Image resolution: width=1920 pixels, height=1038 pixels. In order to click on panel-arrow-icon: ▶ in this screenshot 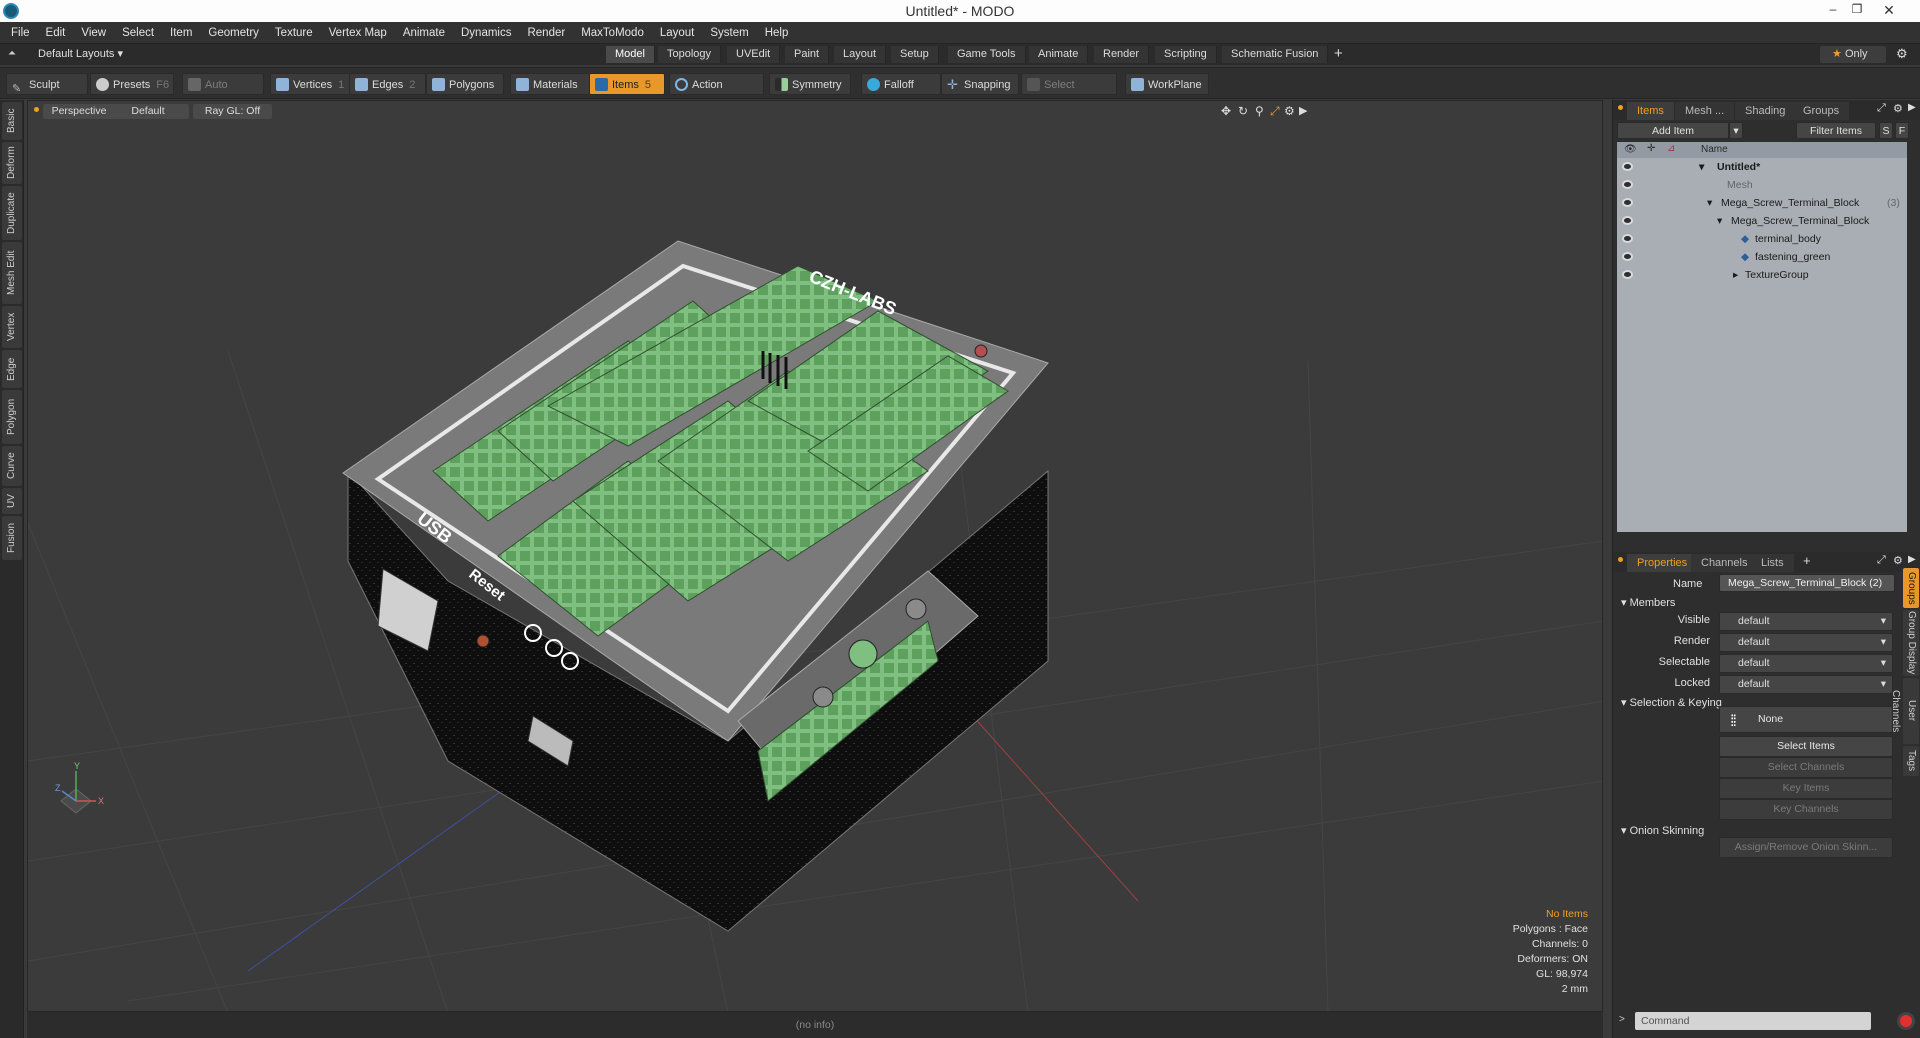, I will do `click(1912, 107)`.